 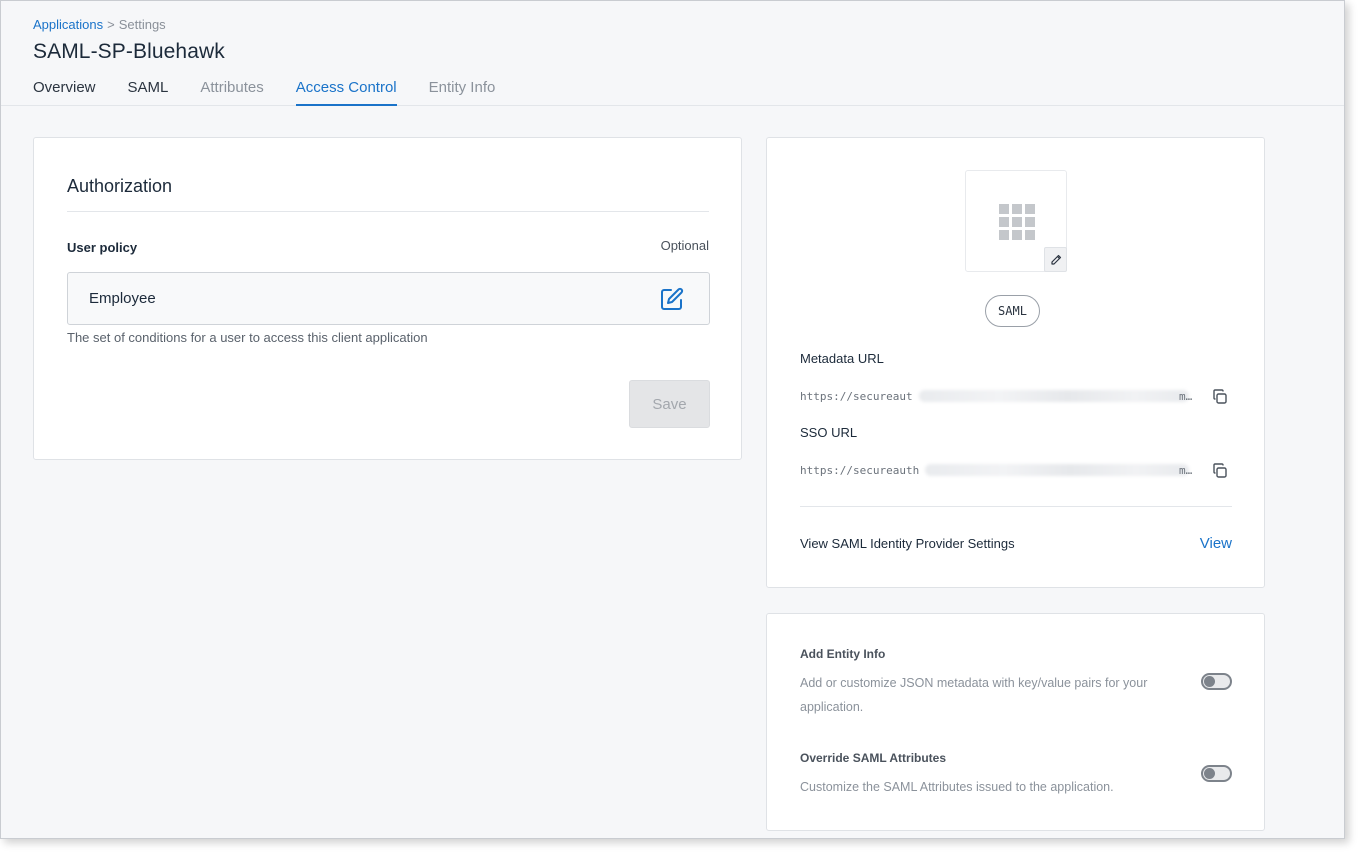 What do you see at coordinates (1012, 311) in the screenshot?
I see `saml-badge: SAML` at bounding box center [1012, 311].